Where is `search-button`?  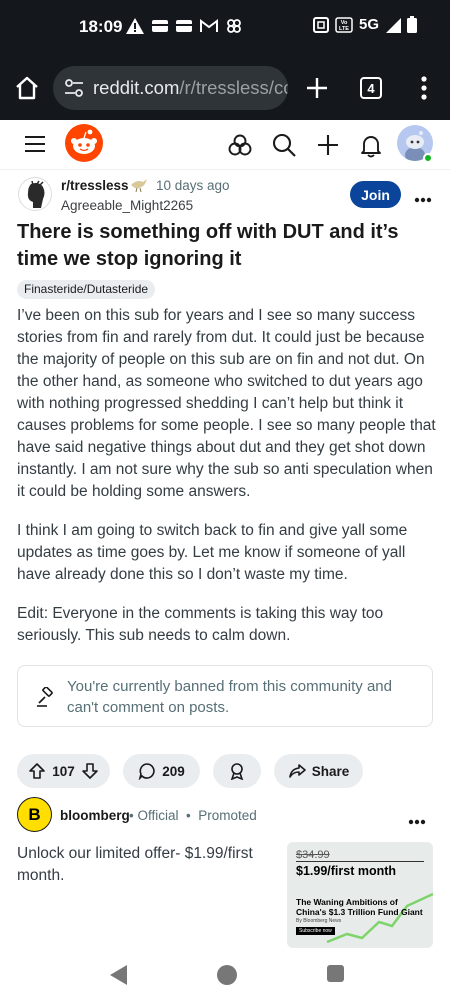
search-button is located at coordinates (284, 145).